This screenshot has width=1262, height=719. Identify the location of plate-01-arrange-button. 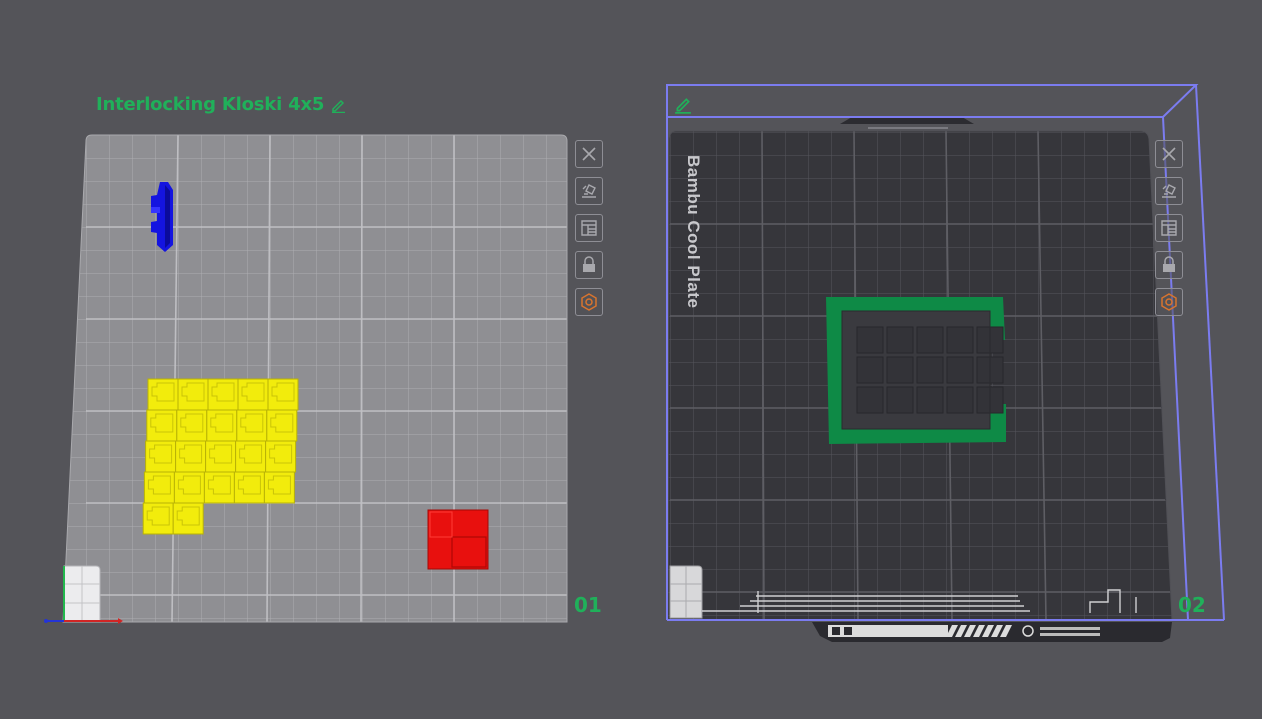
(589, 228).